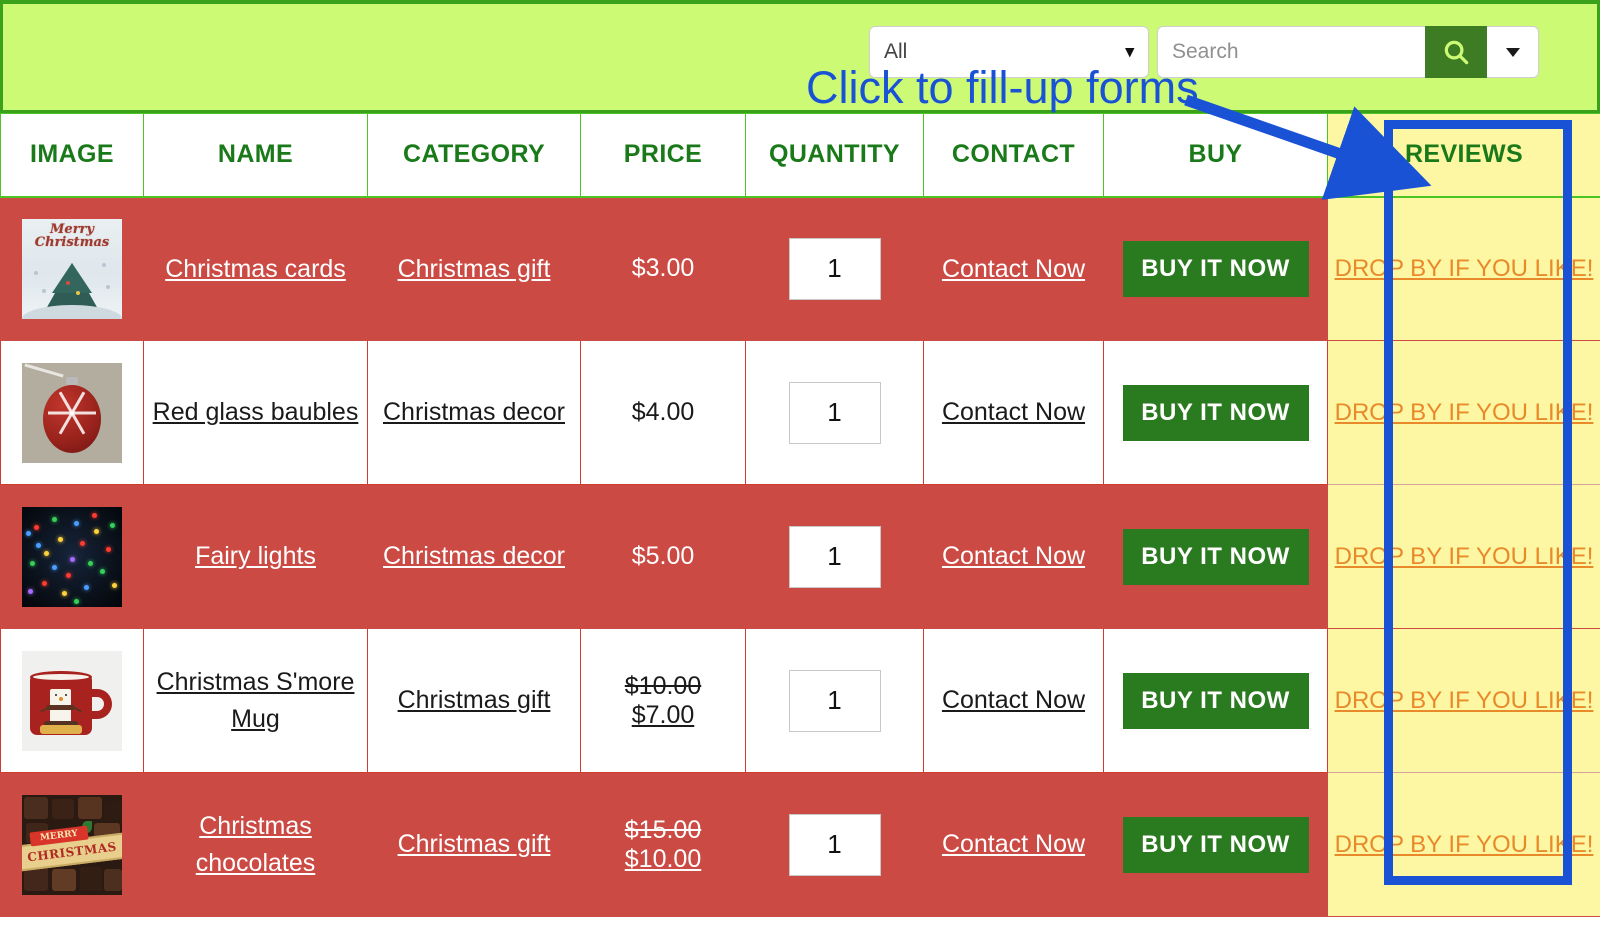 The width and height of the screenshot is (1600, 928). I want to click on product-price: $10.00, so click(663, 858).